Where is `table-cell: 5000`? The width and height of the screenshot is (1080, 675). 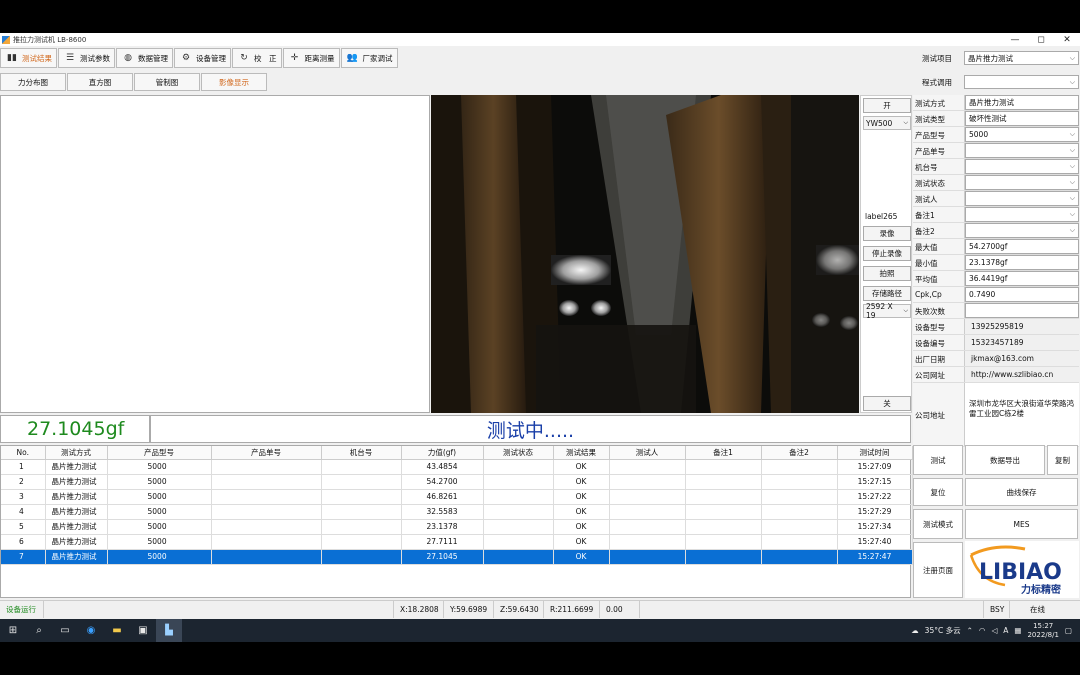
table-cell: 5000 is located at coordinates (159, 557).